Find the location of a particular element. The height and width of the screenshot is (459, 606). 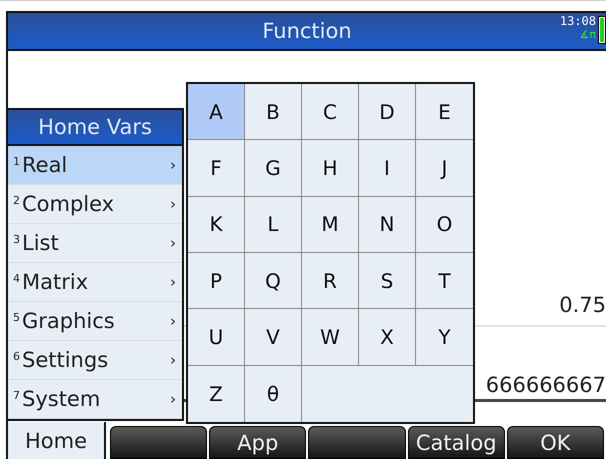

letter-key: V is located at coordinates (273, 337).